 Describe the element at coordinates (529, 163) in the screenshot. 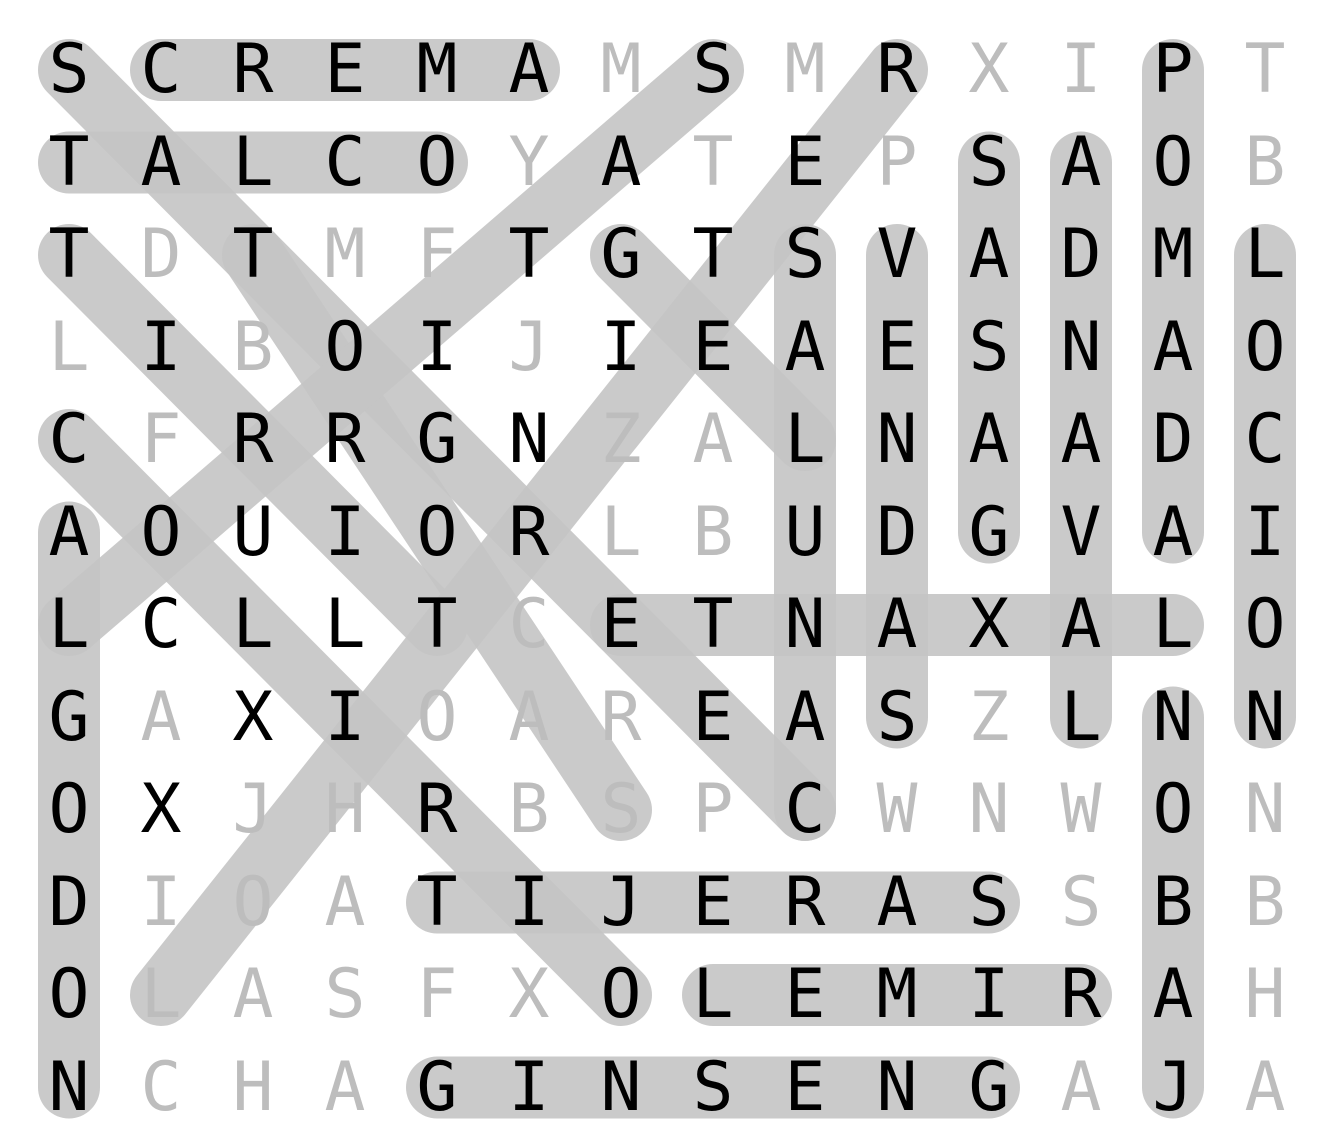

I see `grid-letter: Y` at that location.